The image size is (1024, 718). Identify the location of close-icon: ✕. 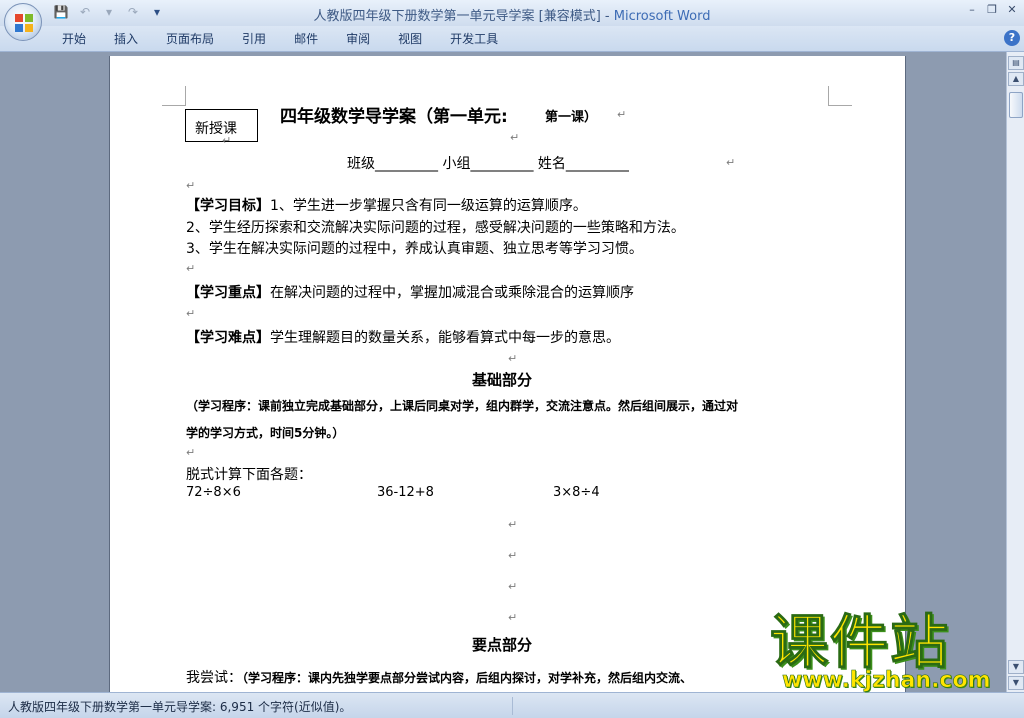
(1012, 9).